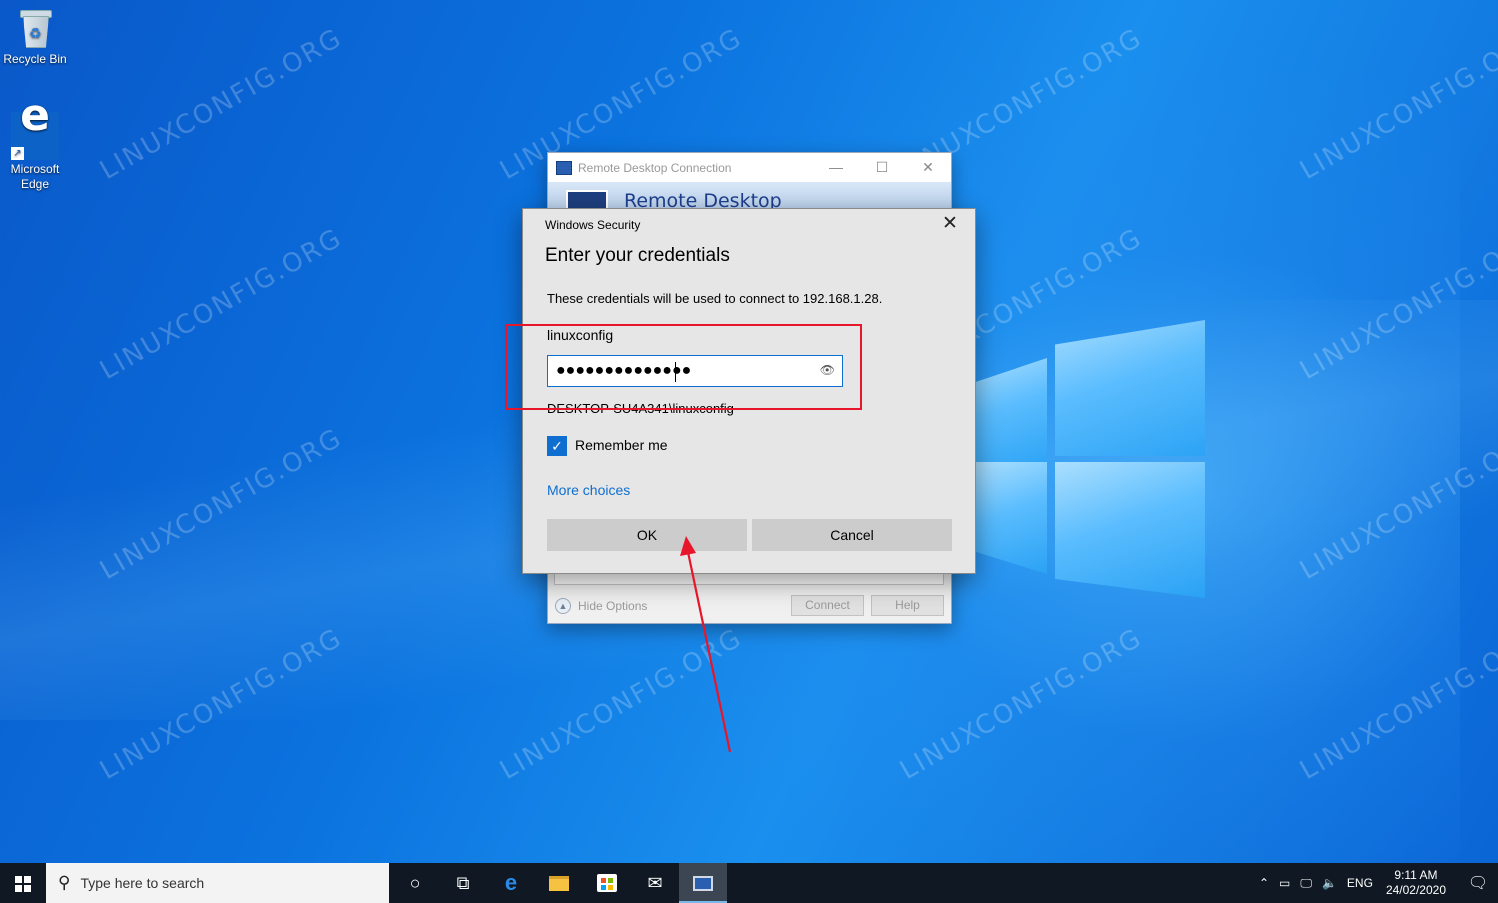 This screenshot has height=903, width=1498. Describe the element at coordinates (511, 883) in the screenshot. I see `edge-icon: e` at that location.